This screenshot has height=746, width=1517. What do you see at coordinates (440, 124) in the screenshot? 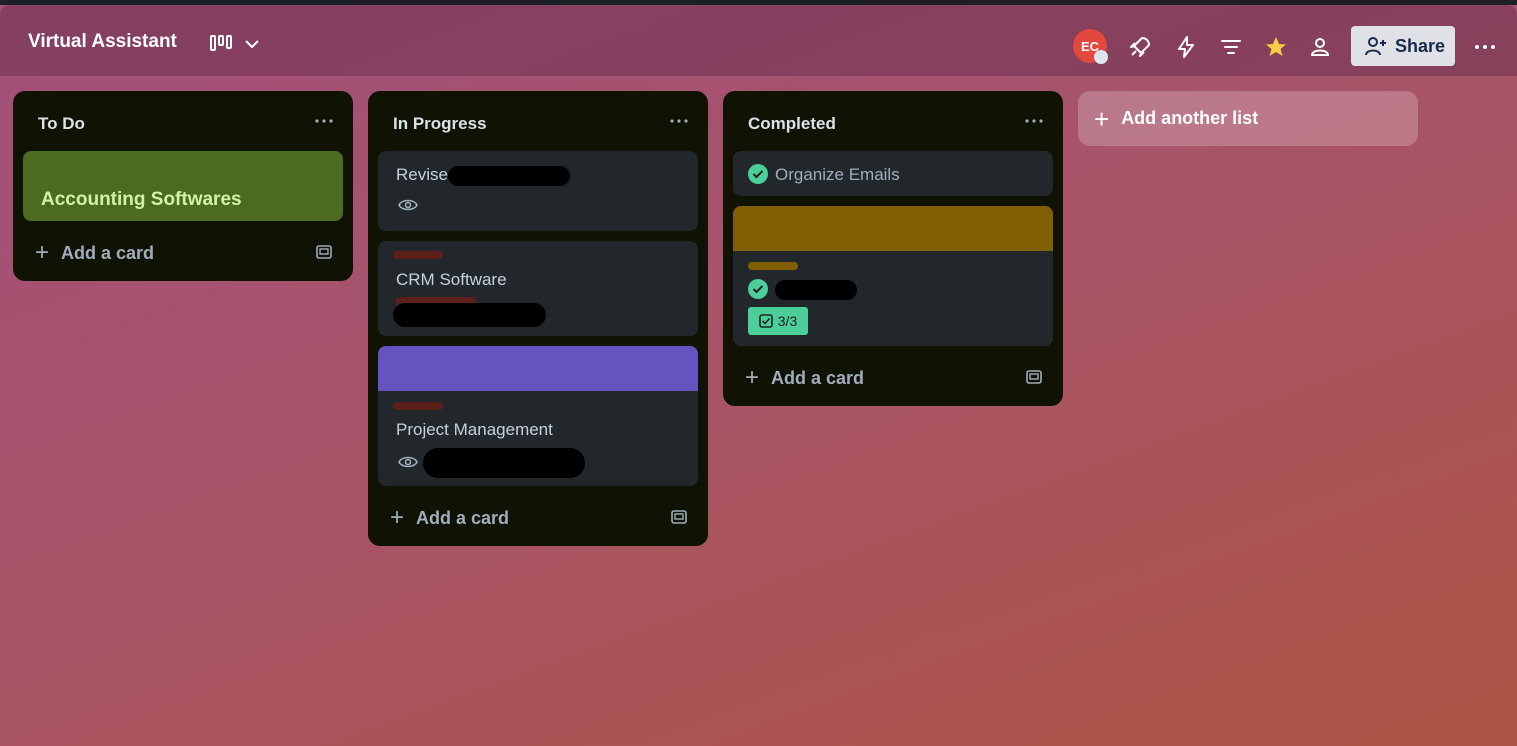
I see `list-title: In Progress` at bounding box center [440, 124].